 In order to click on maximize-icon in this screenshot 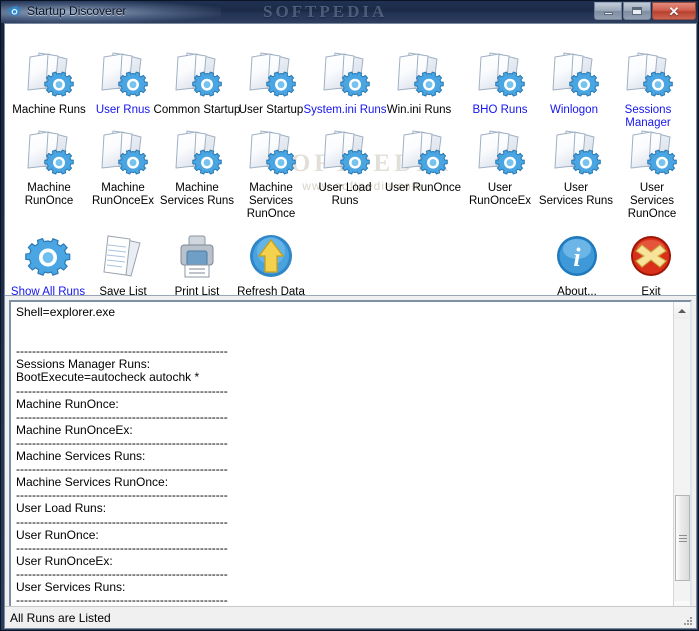, I will do `click(637, 11)`.